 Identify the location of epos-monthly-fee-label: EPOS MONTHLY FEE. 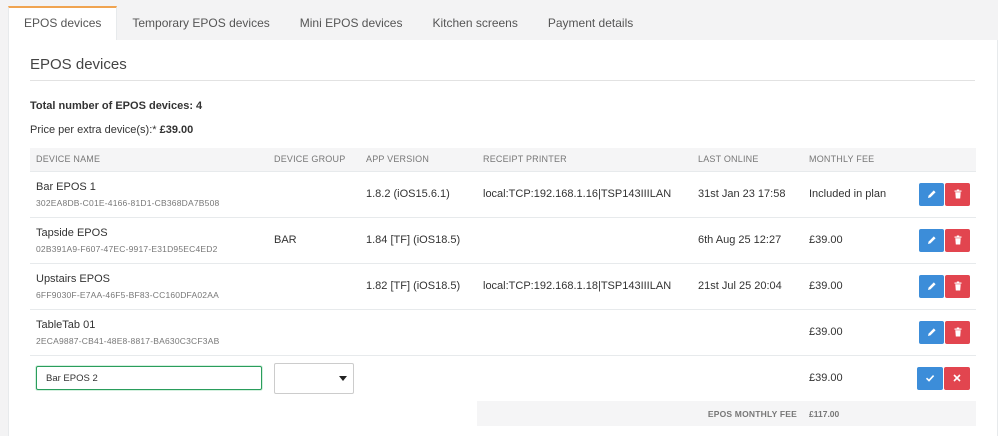
(747, 413).